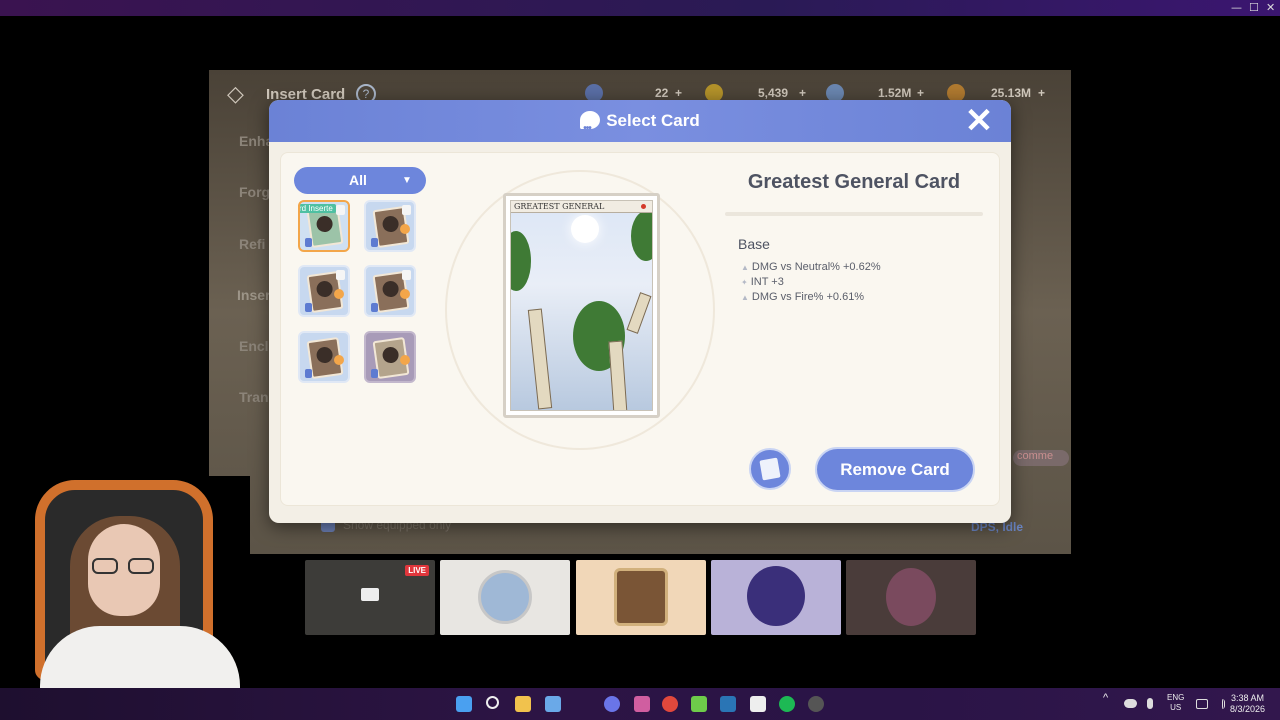 The height and width of the screenshot is (720, 1280). I want to click on resource-add-4: +, so click(1041, 93).